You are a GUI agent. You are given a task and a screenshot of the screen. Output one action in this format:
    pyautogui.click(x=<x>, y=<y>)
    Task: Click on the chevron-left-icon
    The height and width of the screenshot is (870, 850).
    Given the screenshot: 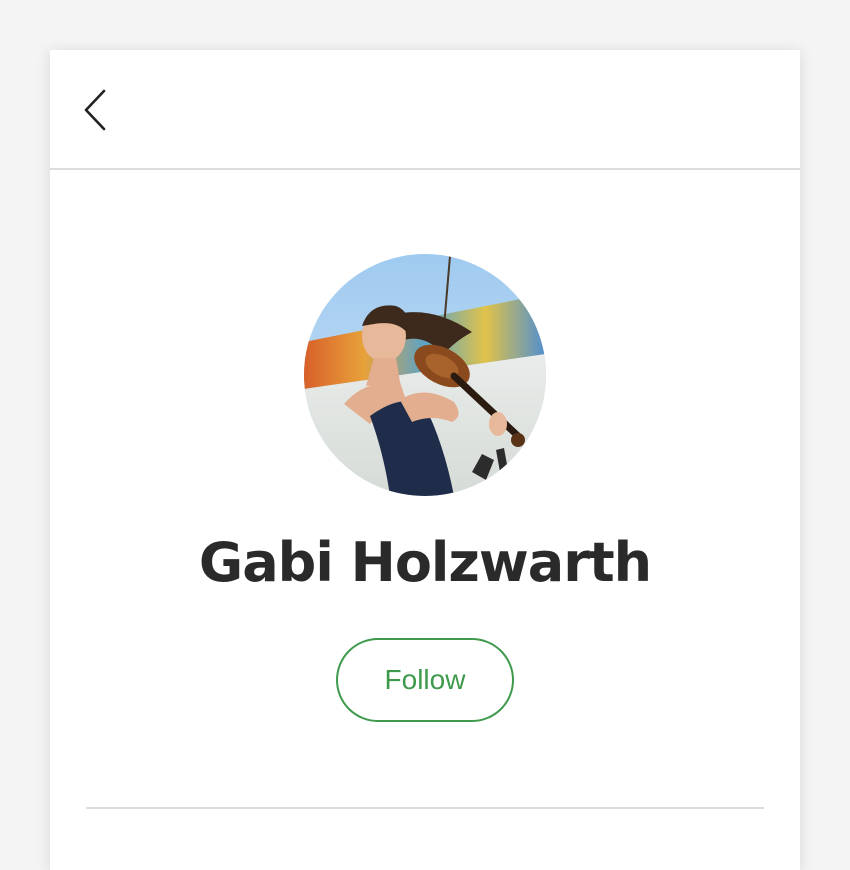 What is the action you would take?
    pyautogui.click(x=95, y=110)
    